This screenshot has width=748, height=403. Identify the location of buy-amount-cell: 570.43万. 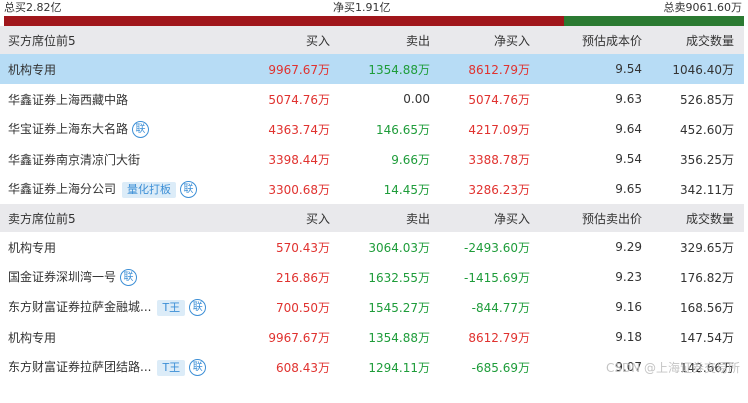
(303, 247).